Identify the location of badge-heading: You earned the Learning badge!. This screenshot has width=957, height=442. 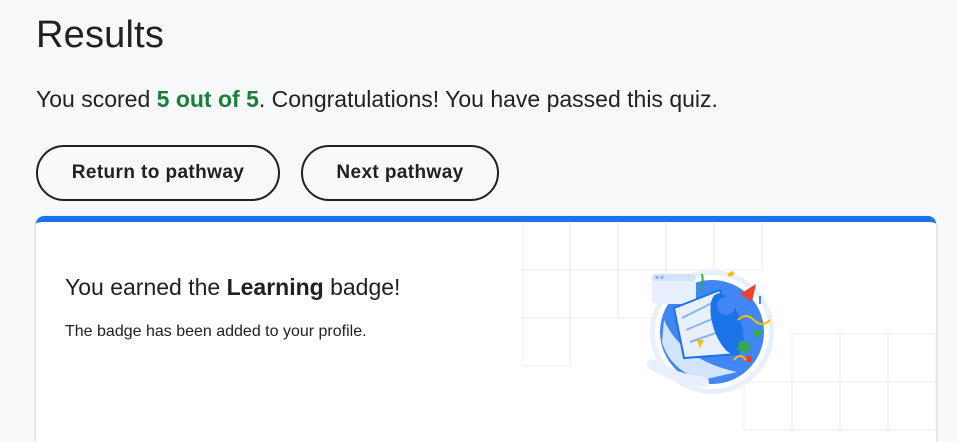
(232, 287).